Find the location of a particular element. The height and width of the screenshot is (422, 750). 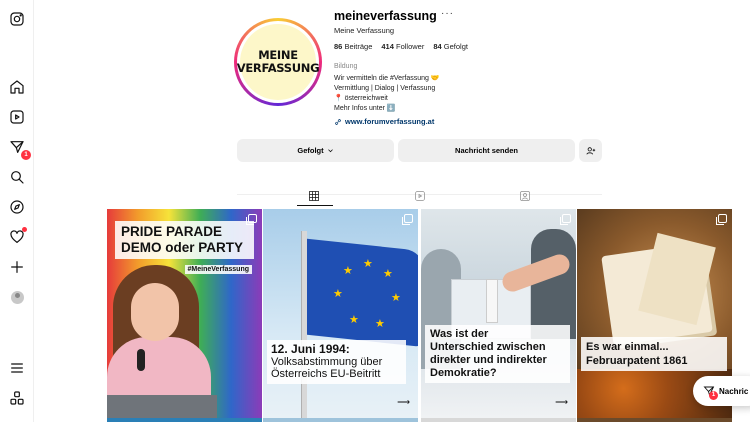

logo-line-2: VERFASSUNG is located at coordinates (278, 68).